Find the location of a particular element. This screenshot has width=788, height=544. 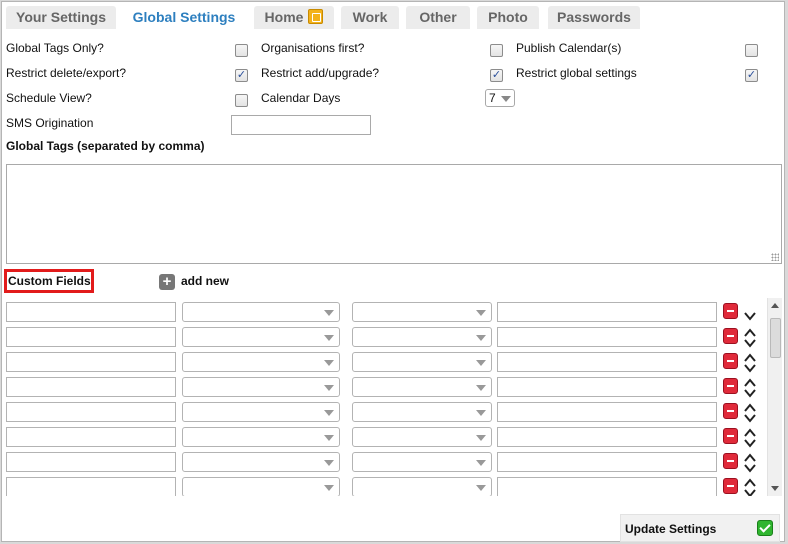

restrict-global-settings-checkbox: ✓ is located at coordinates (751, 75).